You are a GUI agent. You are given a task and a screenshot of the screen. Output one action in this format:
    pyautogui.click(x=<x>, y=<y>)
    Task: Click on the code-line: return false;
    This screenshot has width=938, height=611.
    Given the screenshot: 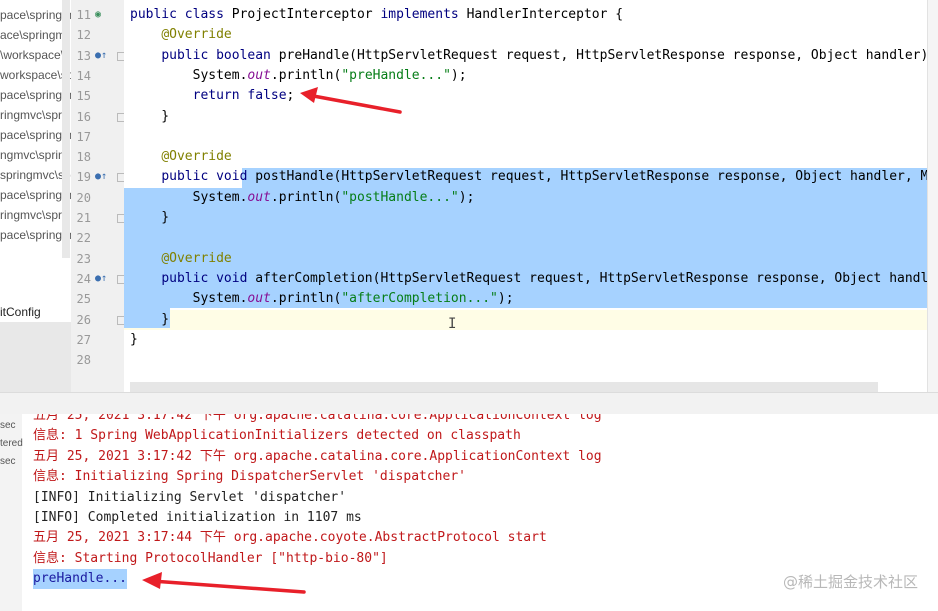 What is the action you would take?
    pyautogui.click(x=212, y=96)
    